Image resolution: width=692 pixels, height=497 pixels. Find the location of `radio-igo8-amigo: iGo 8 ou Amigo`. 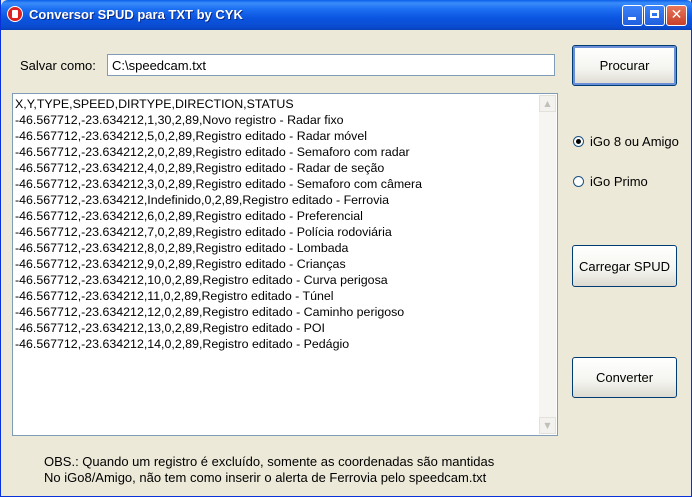

radio-igo8-amigo: iGo 8 ou Amigo is located at coordinates (626, 141).